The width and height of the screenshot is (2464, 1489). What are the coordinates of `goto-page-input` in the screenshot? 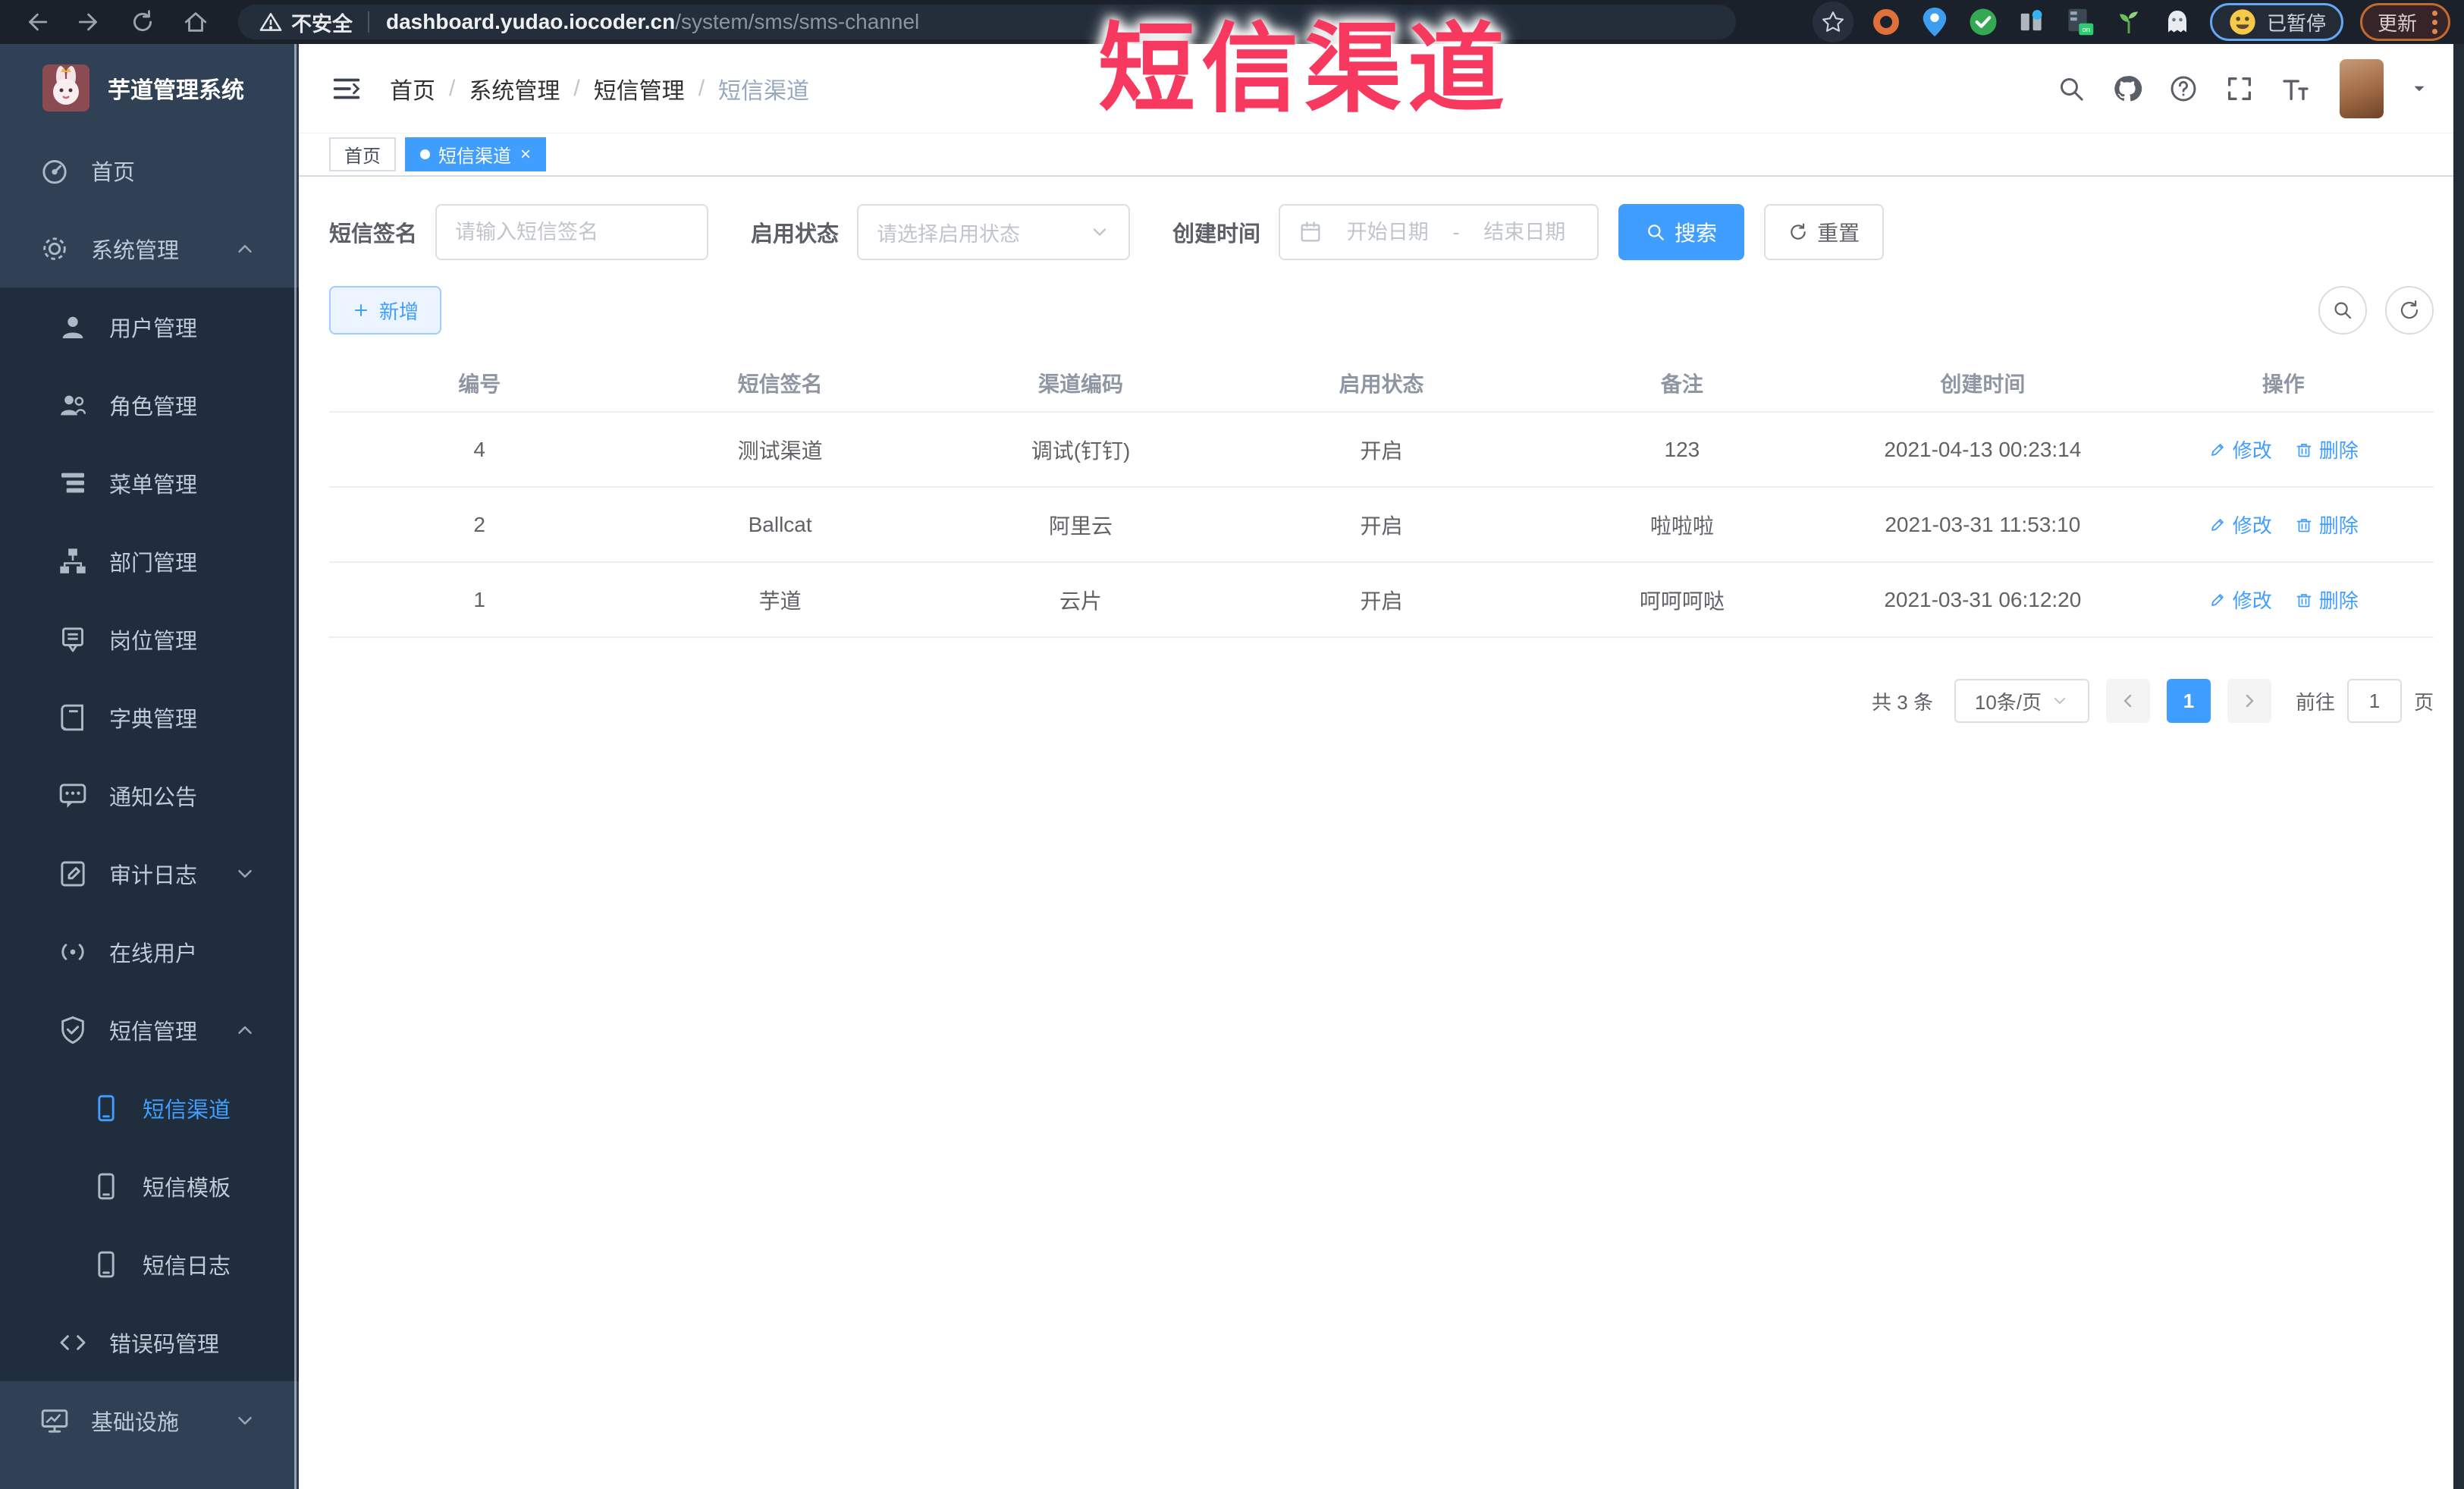 It's located at (2374, 701).